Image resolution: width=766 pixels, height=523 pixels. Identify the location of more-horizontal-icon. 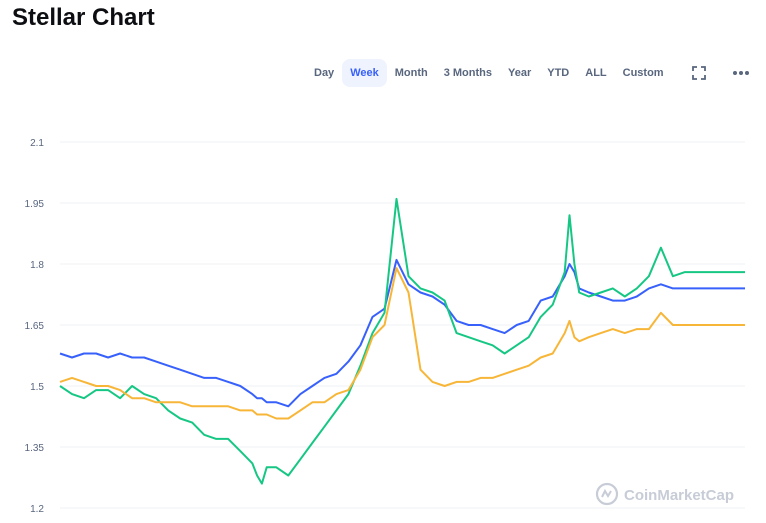
(741, 73).